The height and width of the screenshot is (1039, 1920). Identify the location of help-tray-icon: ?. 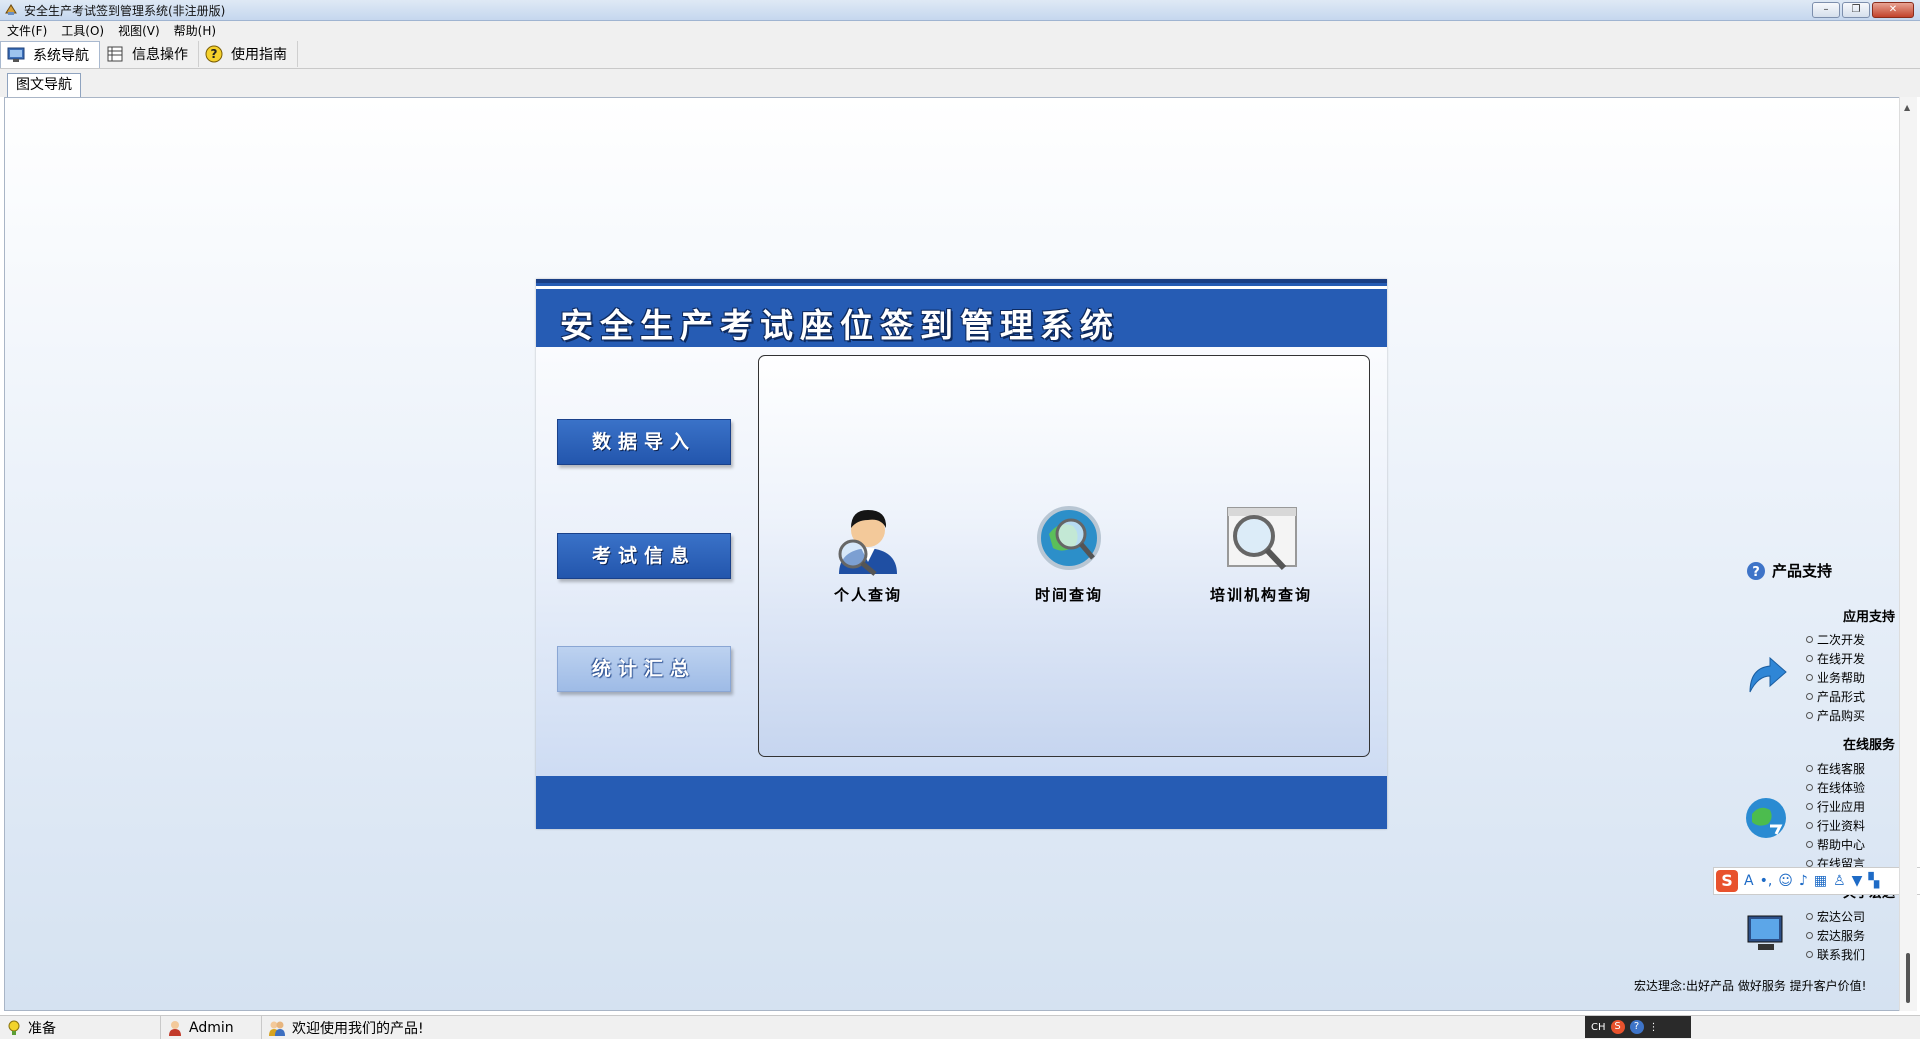
(1636, 1027).